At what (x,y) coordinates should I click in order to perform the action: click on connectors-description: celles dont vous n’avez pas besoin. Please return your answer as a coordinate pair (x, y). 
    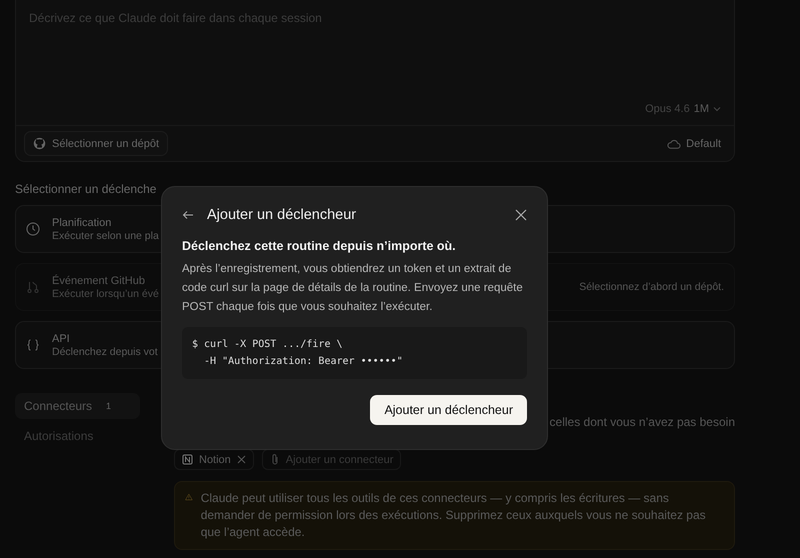
    Looking at the image, I should click on (642, 422).